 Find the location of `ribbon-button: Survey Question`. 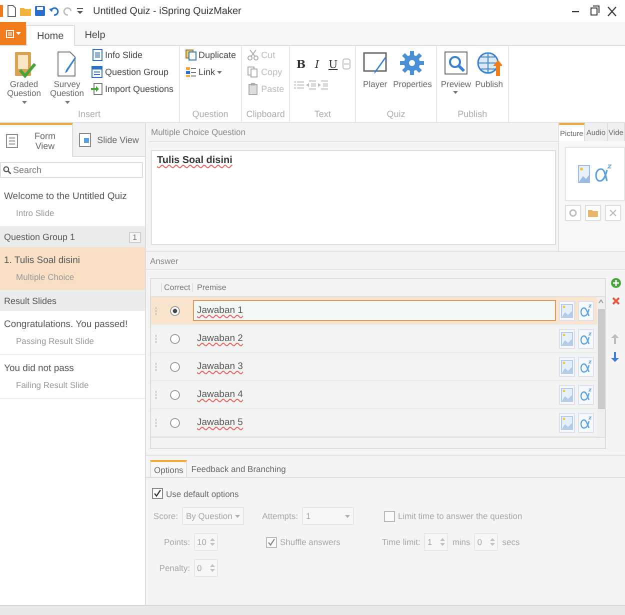

ribbon-button: Survey Question is located at coordinates (67, 78).